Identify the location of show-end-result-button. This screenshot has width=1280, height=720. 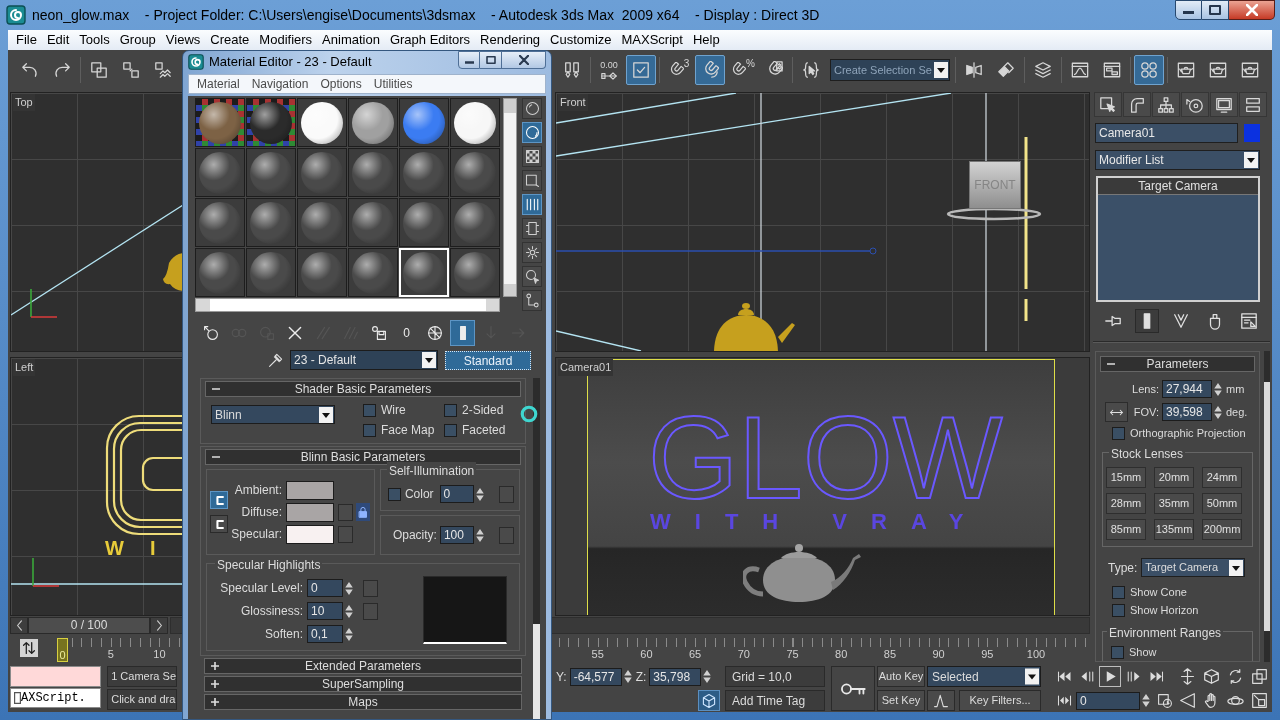
(1147, 321).